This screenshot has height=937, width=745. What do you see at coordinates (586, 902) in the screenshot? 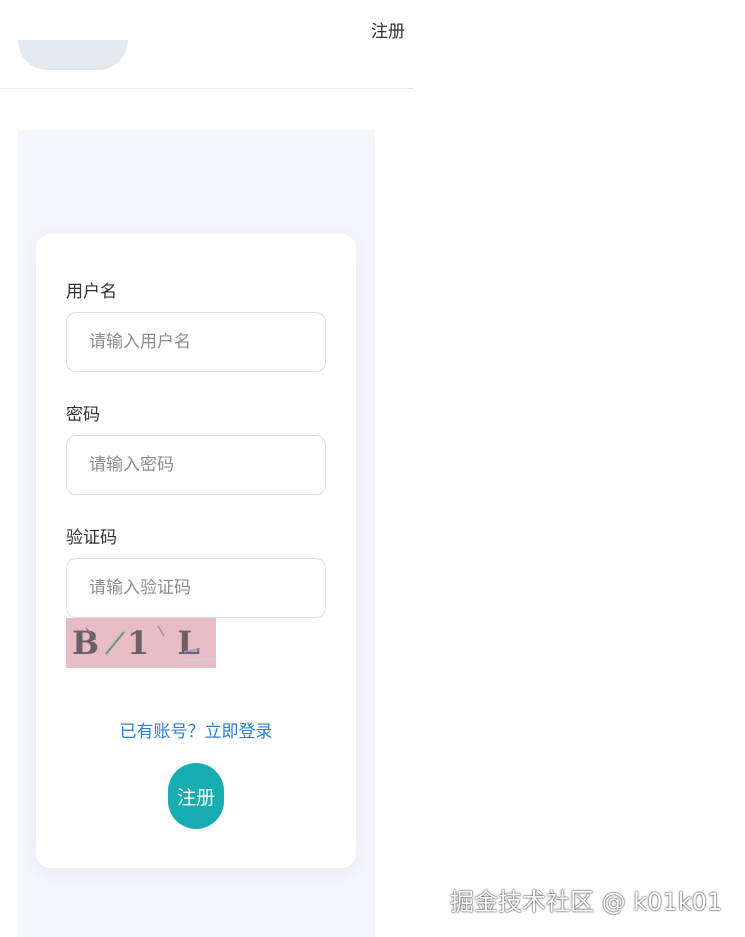
I see `watermark: 掘金技术社区 @ k01k01` at bounding box center [586, 902].